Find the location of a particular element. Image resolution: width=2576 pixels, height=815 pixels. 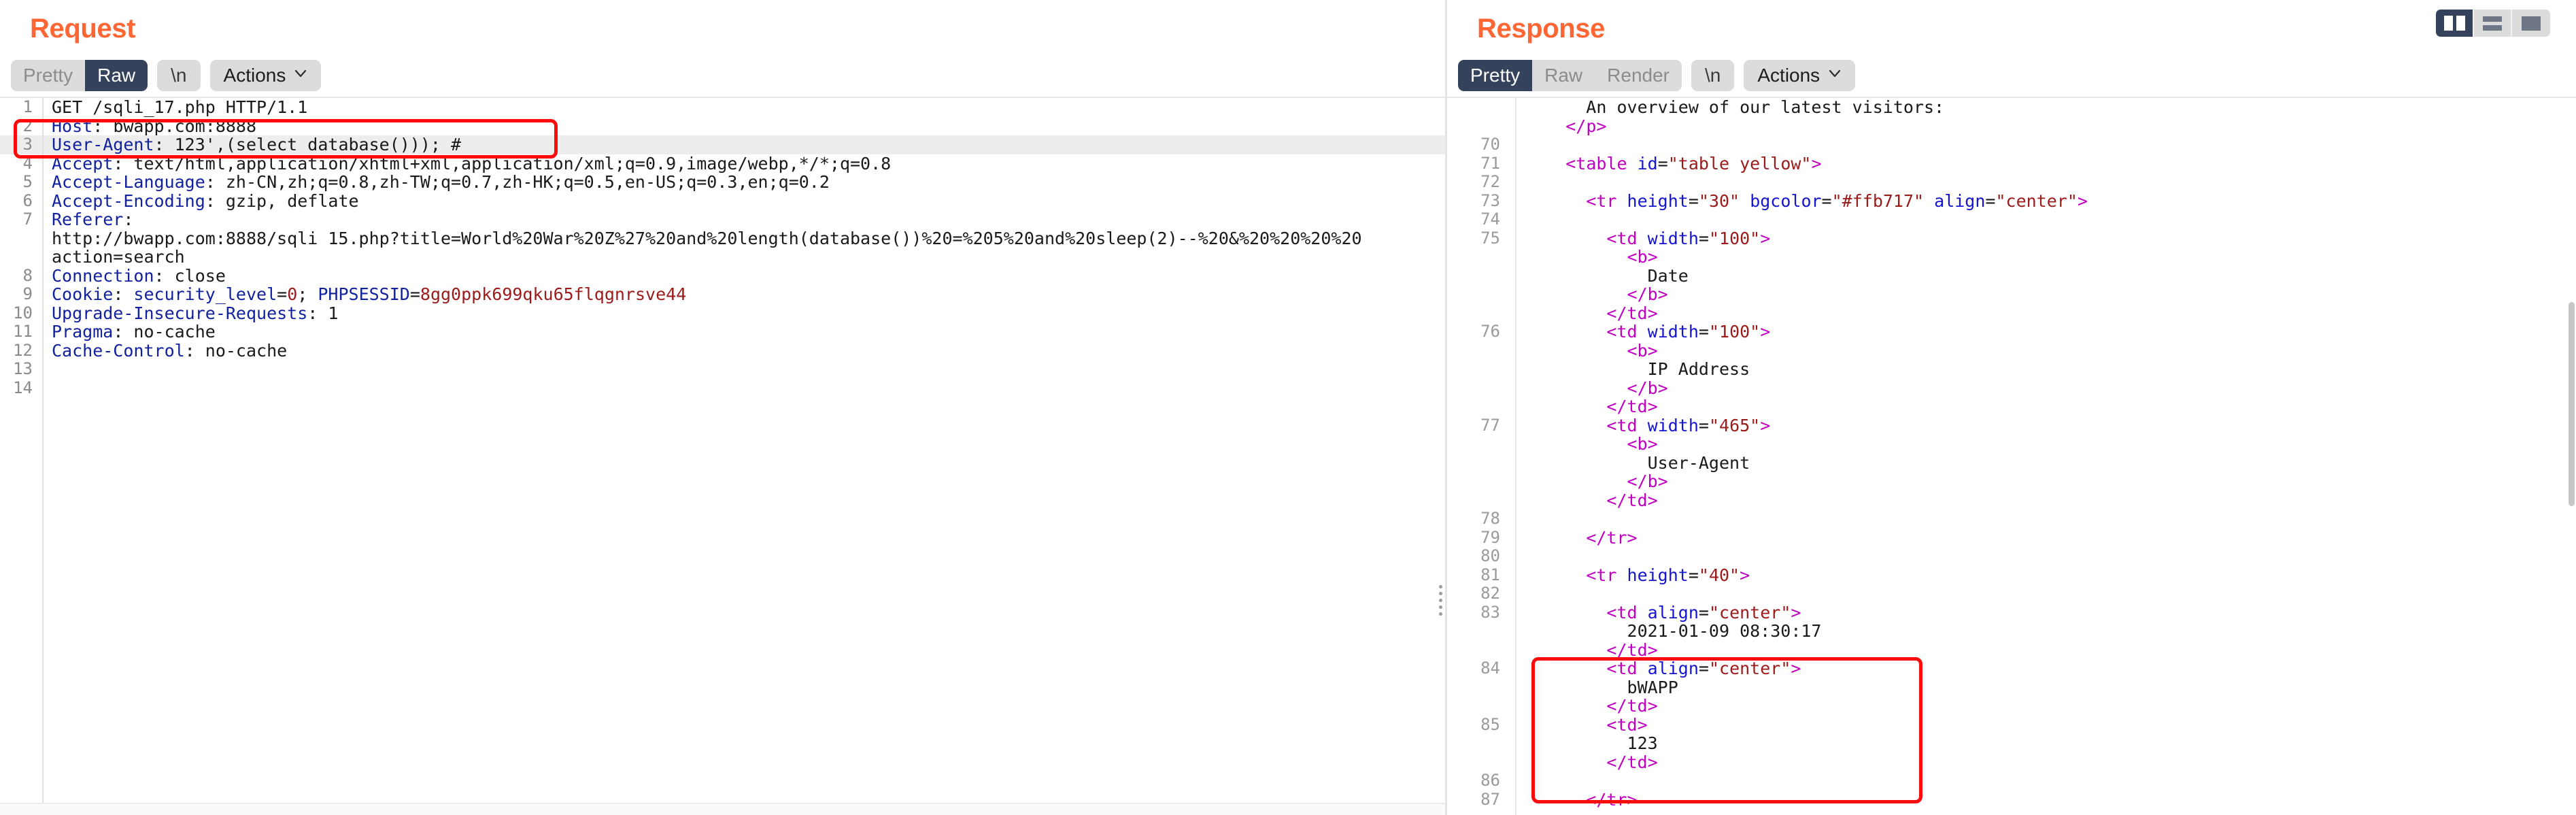

line-number: 84 is located at coordinates (1490, 668).